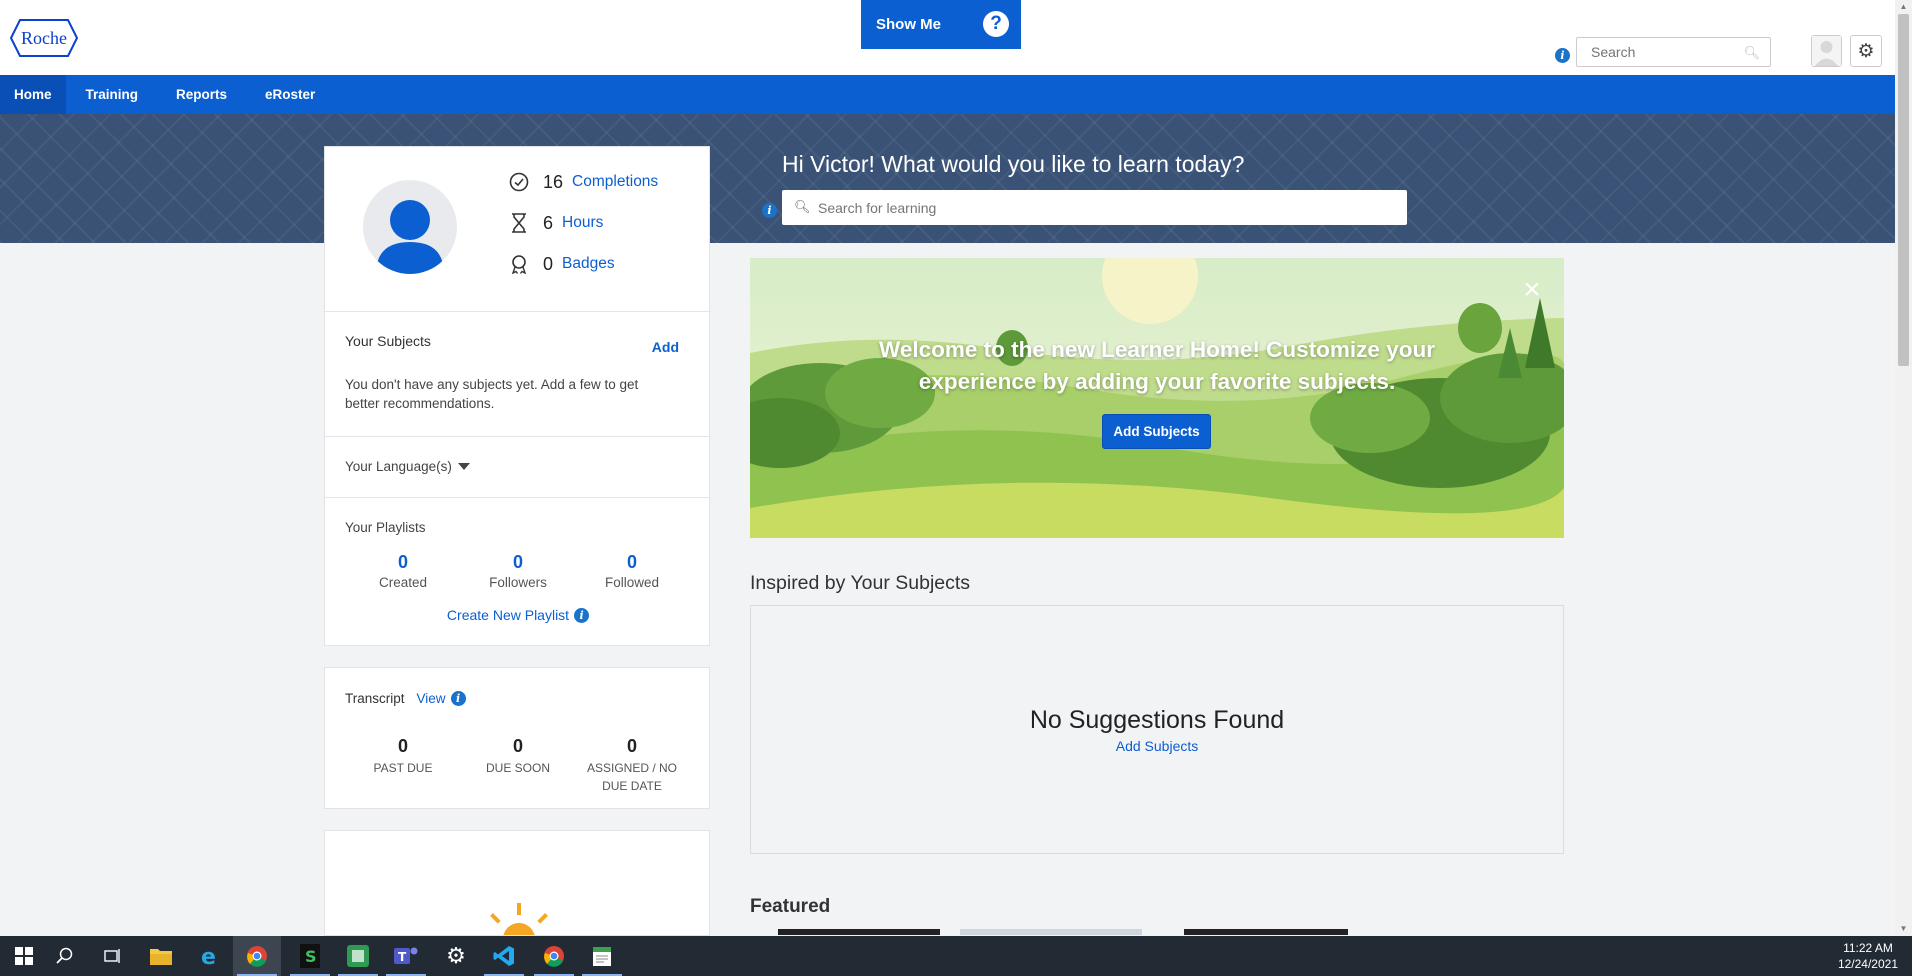  Describe the element at coordinates (508, 615) in the screenshot. I see `create-playlist-link: Create New Playlist` at that location.